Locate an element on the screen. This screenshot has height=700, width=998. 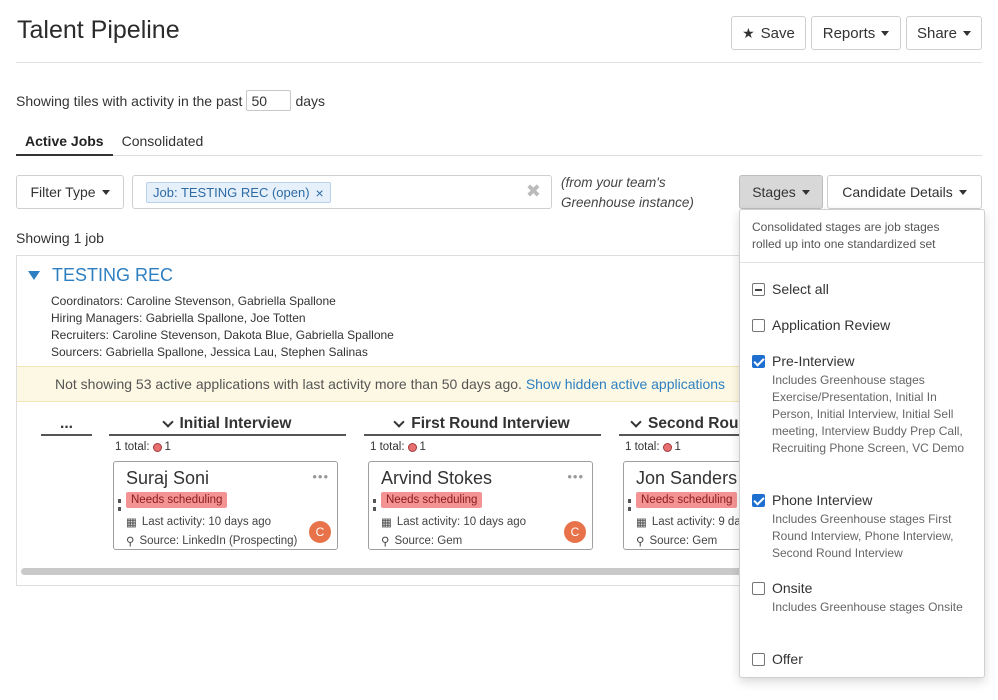
stage-column: Initial Interview 1 total: 1 is located at coordinates (227, 433).